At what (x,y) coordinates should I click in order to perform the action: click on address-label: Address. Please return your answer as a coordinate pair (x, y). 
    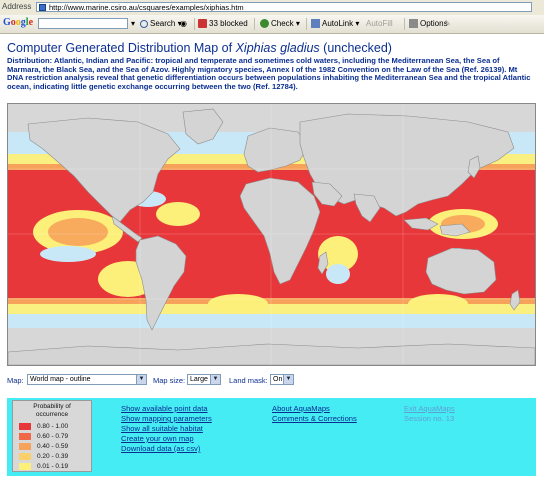
    Looking at the image, I should click on (17, 6).